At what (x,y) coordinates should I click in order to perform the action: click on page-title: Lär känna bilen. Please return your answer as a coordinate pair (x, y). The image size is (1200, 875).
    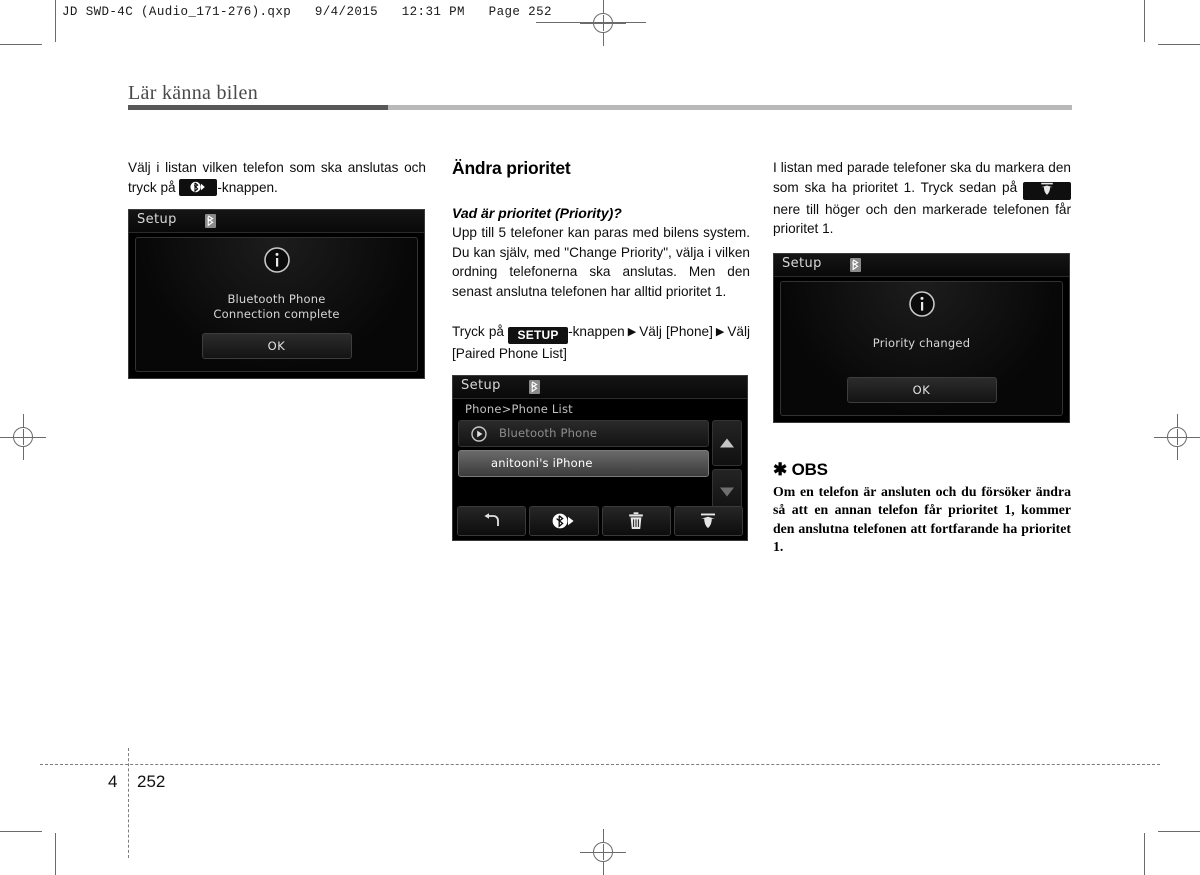
    Looking at the image, I should click on (193, 93).